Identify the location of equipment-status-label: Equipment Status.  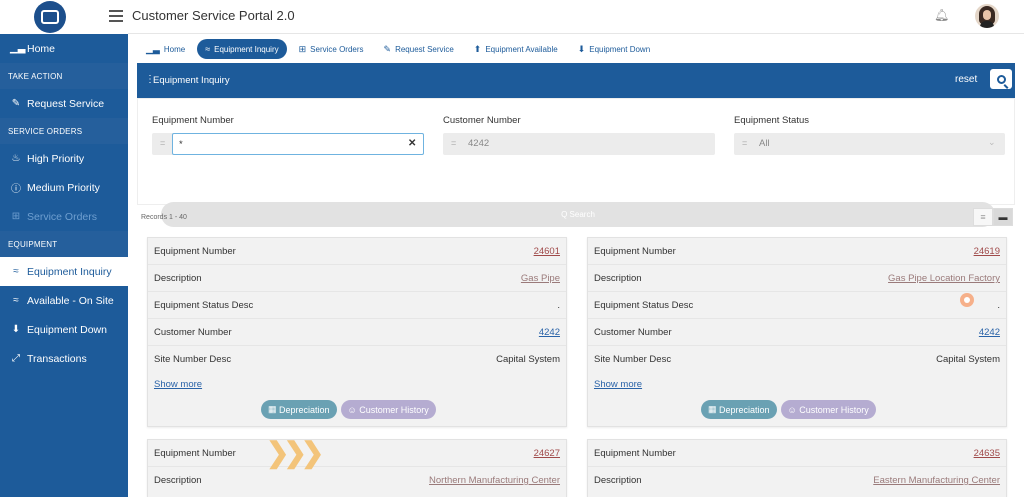
(771, 120).